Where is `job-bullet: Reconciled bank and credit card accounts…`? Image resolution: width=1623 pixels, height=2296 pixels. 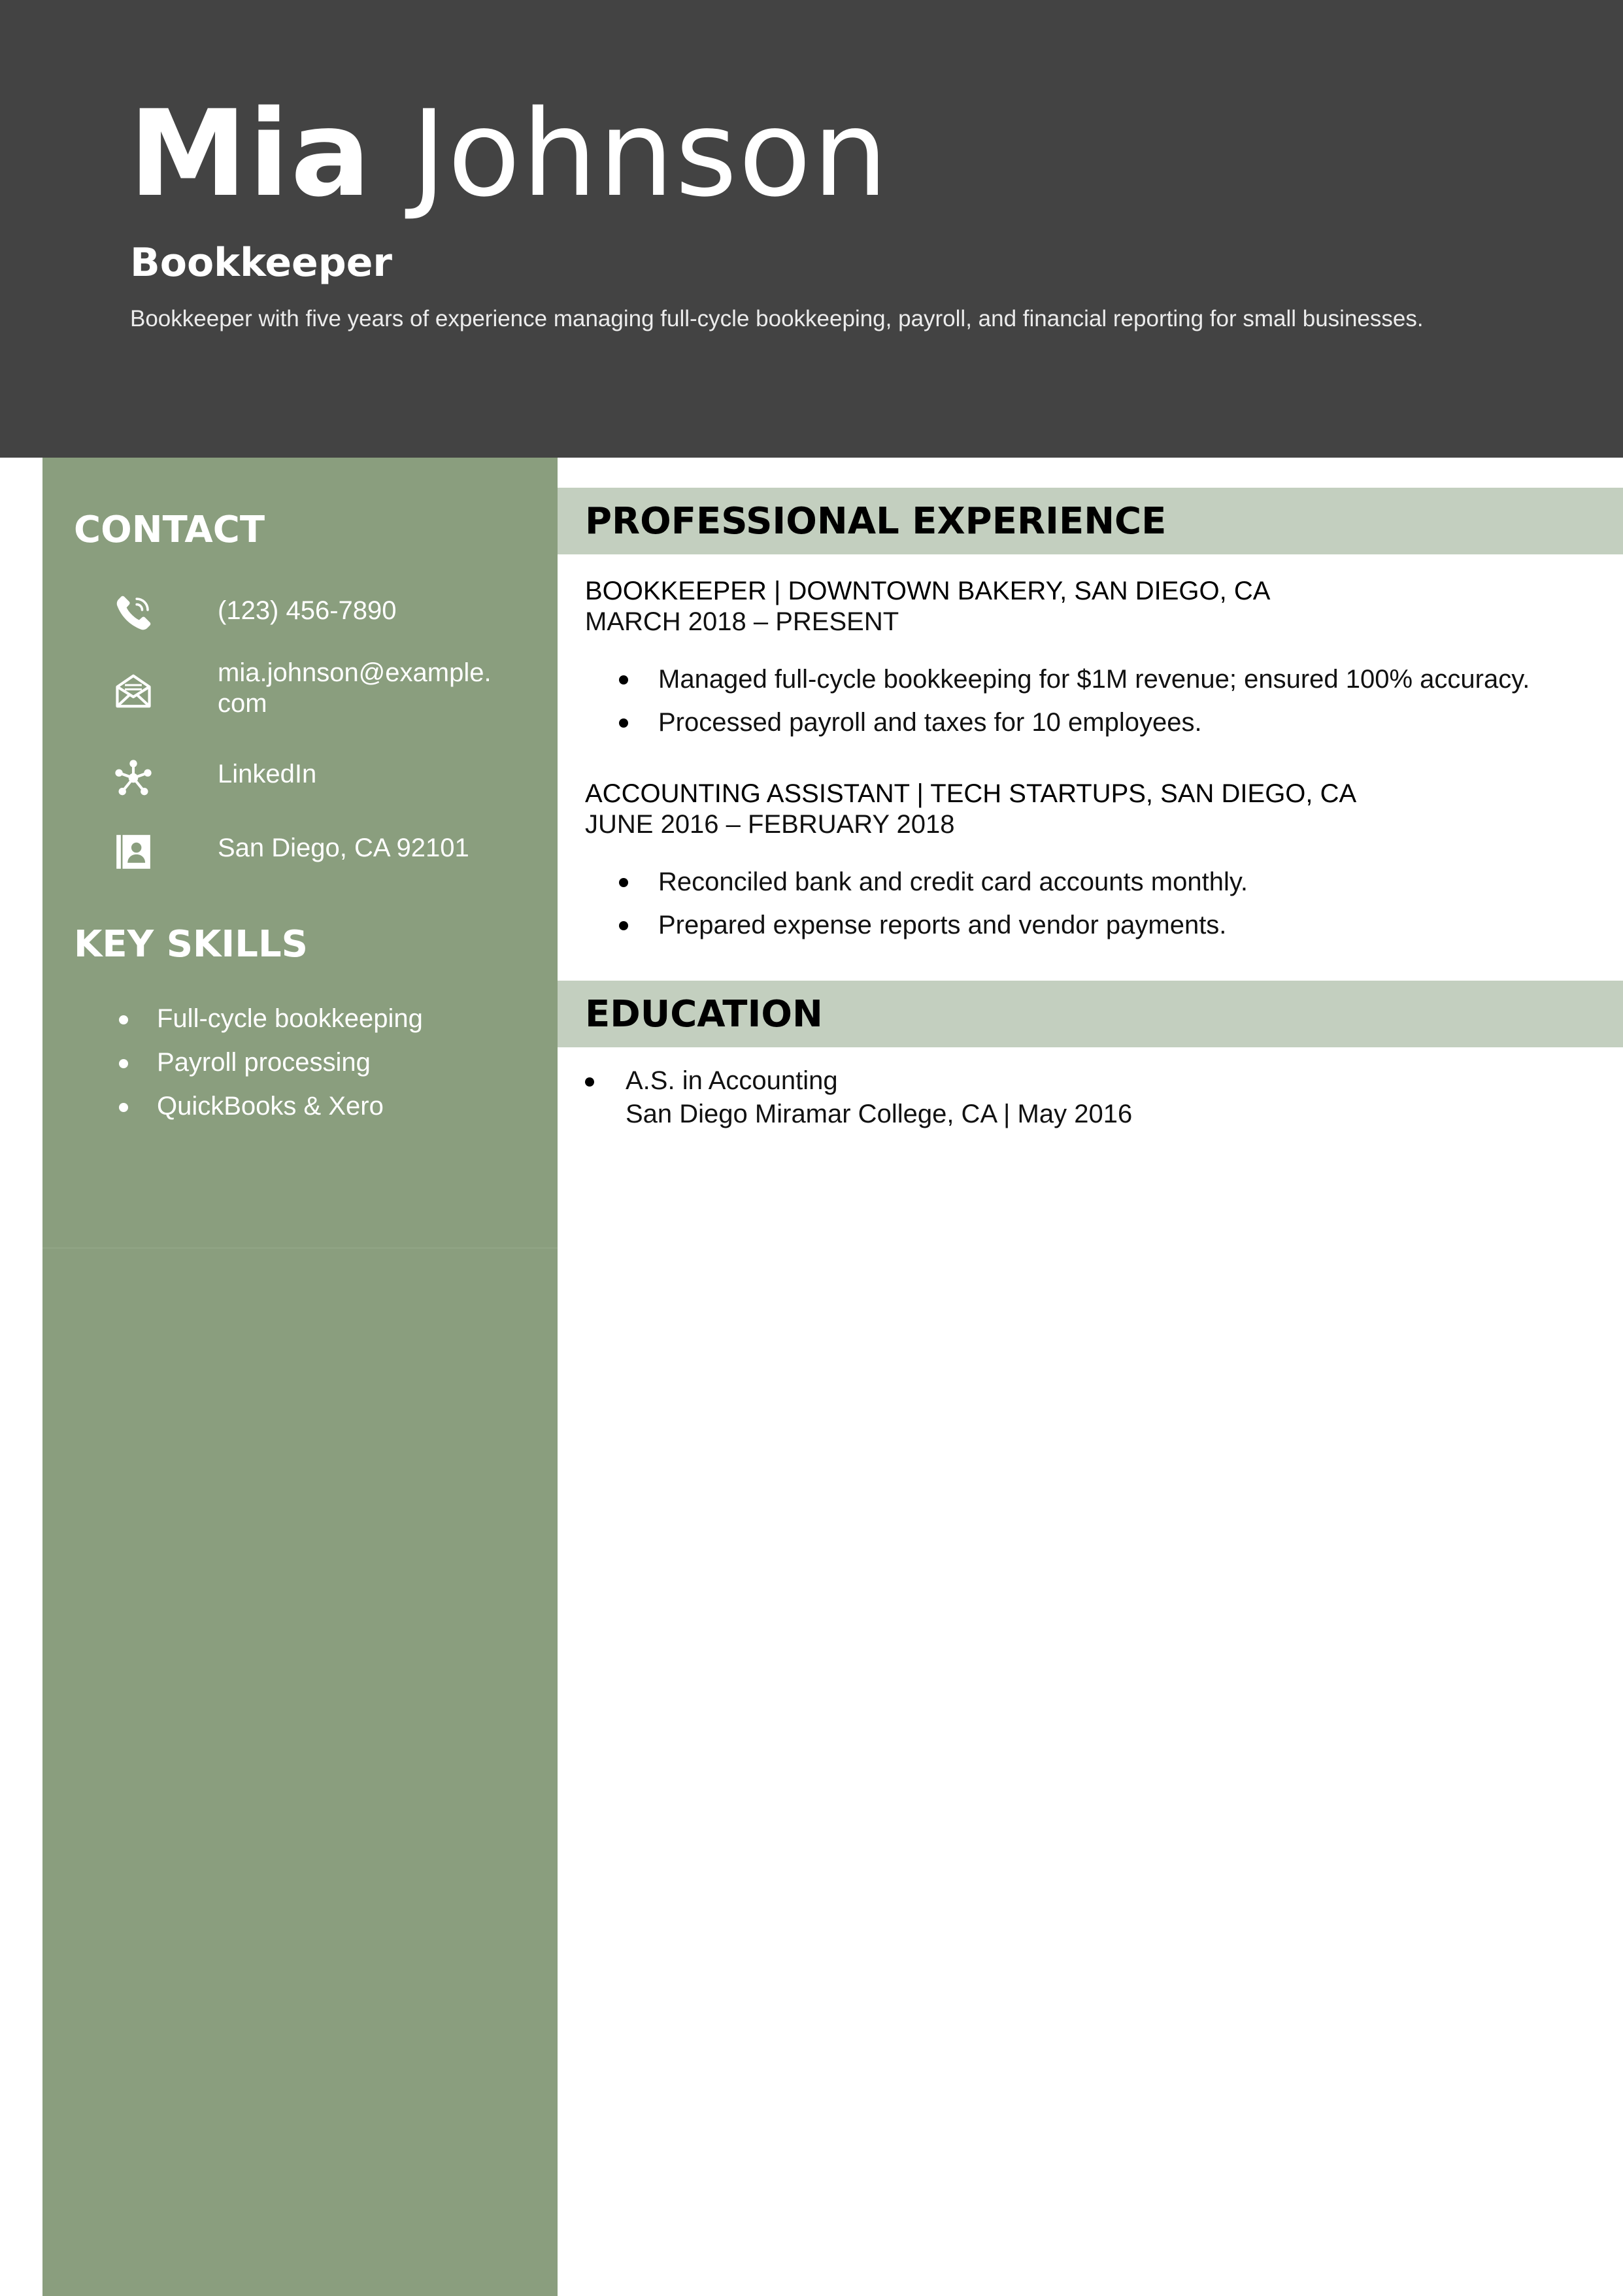
job-bullet: Reconciled bank and credit card accounts… is located at coordinates (1095, 881).